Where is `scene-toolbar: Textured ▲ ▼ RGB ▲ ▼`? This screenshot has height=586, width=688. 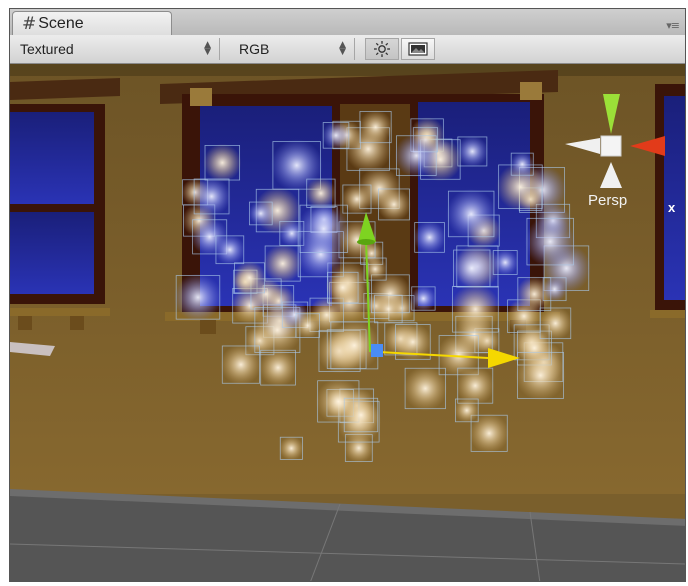 scene-toolbar: Textured ▲ ▼ RGB ▲ ▼ is located at coordinates (347, 49).